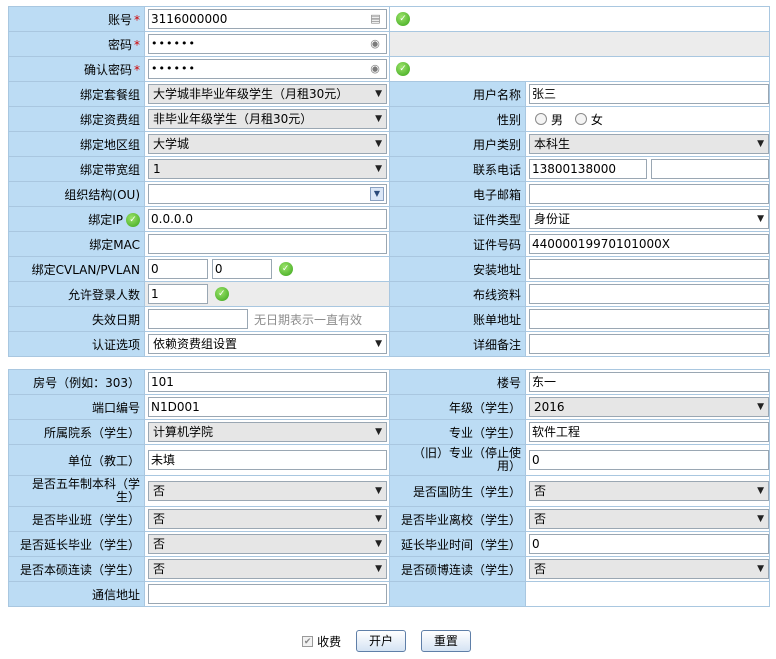 The width and height of the screenshot is (776, 659). Describe the element at coordinates (508, 466) in the screenshot. I see `oldmajor-label-line2: 用）` at that location.